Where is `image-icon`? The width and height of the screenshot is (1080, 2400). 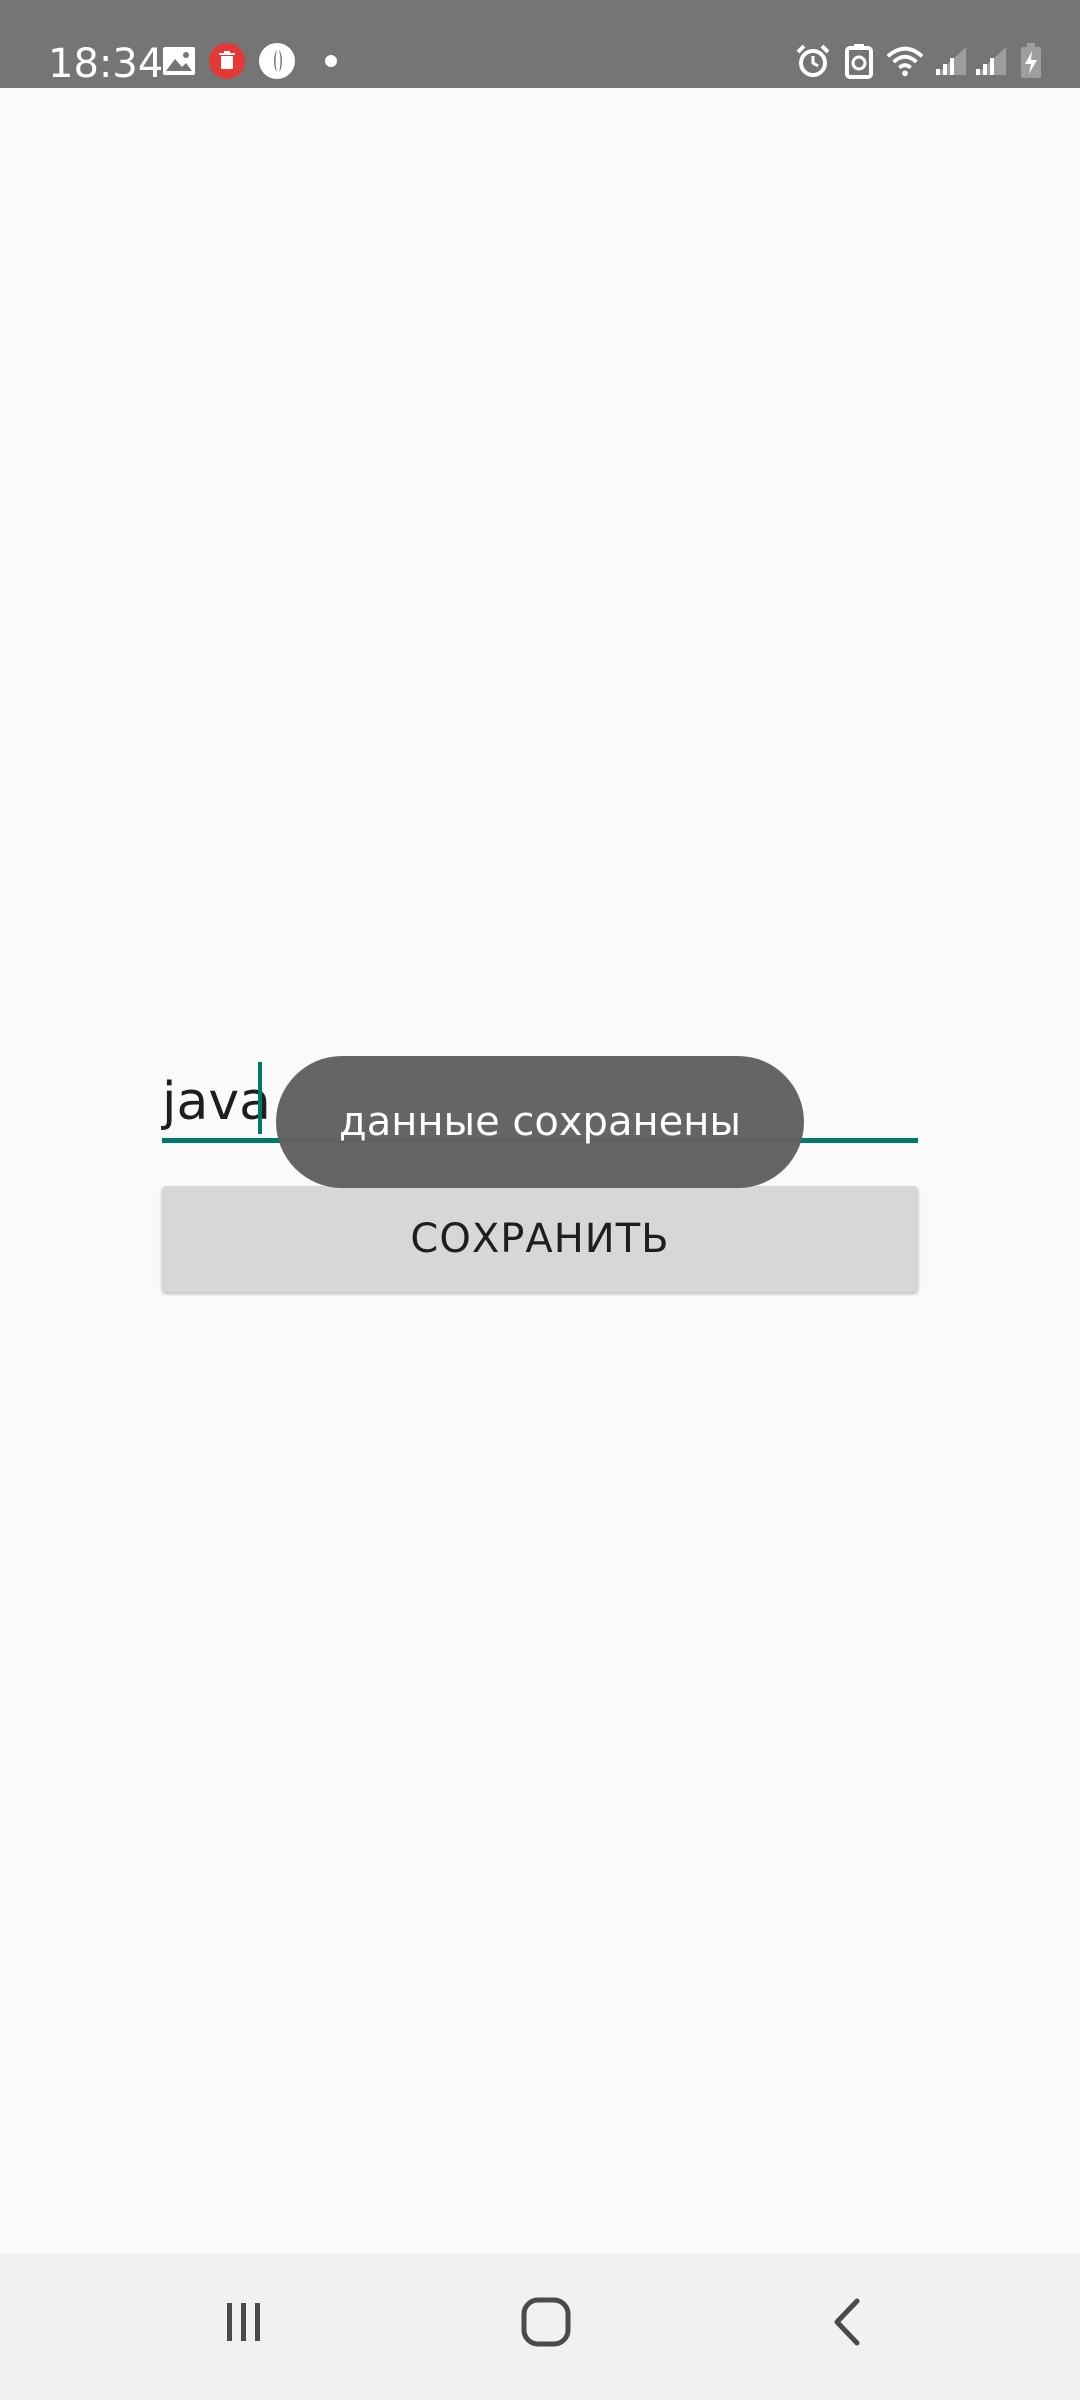
image-icon is located at coordinates (179, 61).